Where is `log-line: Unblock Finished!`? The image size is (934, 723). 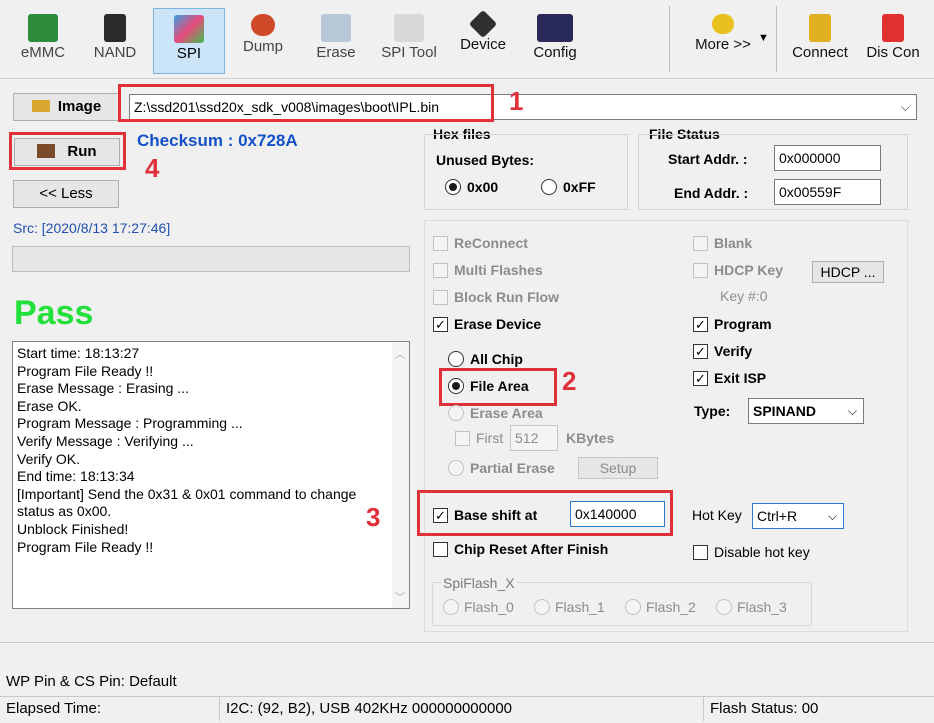
log-line: Unblock Finished! is located at coordinates (73, 528).